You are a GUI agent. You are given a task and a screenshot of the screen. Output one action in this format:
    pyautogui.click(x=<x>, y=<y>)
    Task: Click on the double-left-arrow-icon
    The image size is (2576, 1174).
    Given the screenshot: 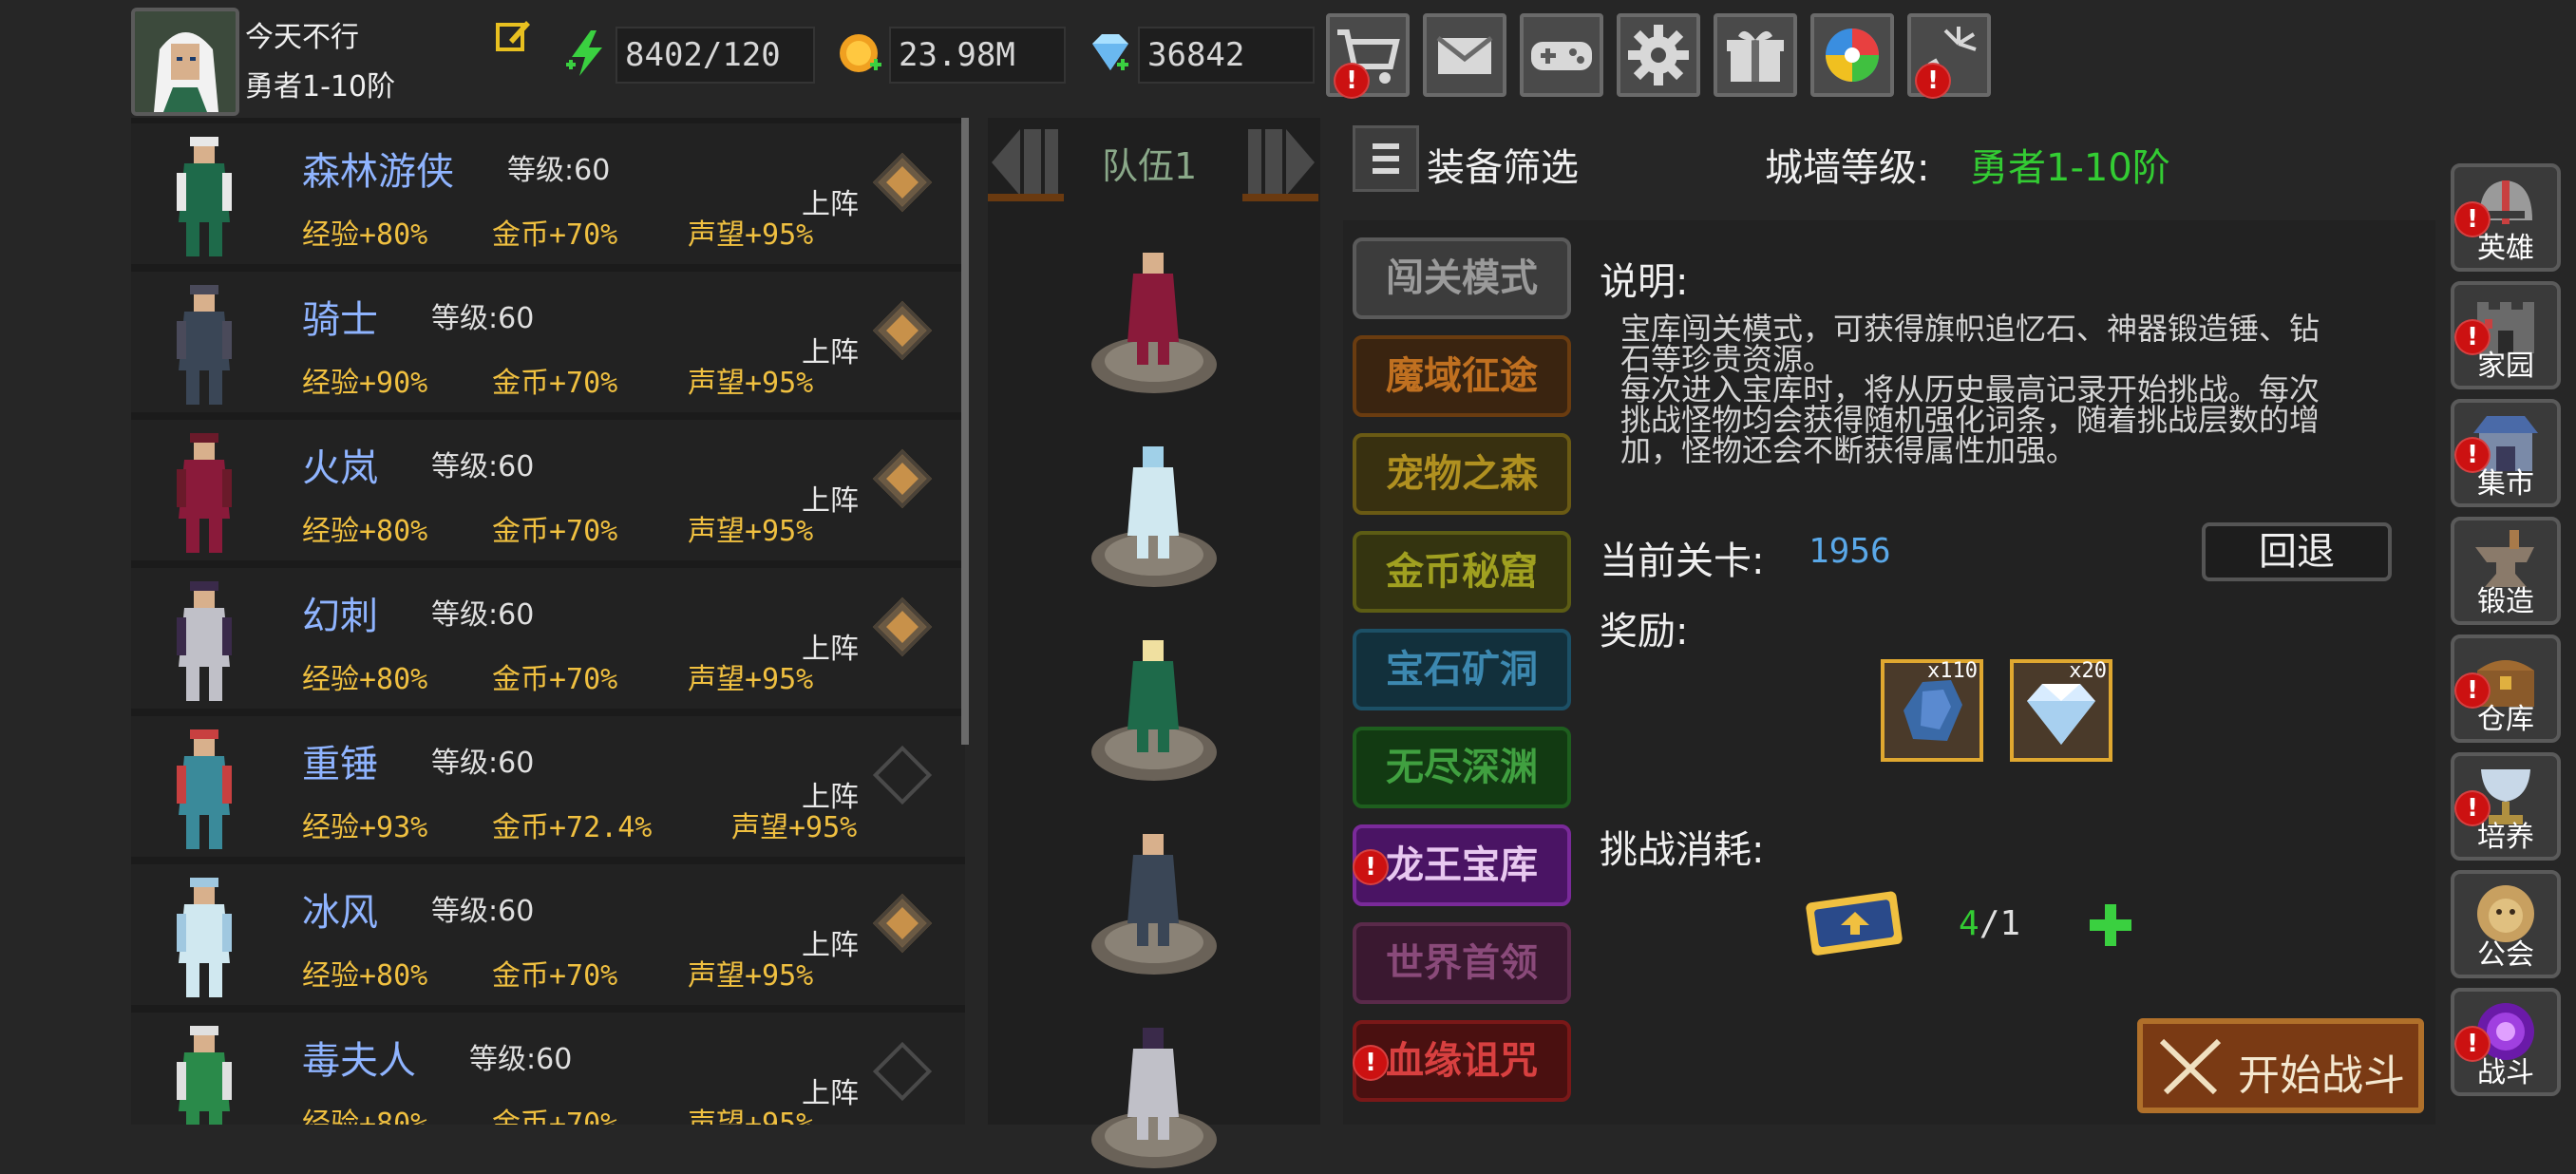 What is the action you would take?
    pyautogui.click(x=1026, y=165)
    